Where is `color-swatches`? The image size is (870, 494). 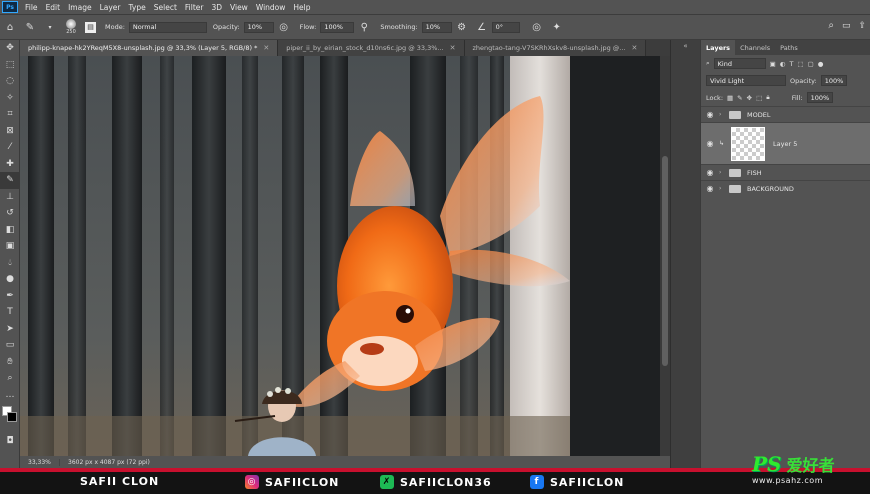
color-swatches is located at coordinates (10, 418).